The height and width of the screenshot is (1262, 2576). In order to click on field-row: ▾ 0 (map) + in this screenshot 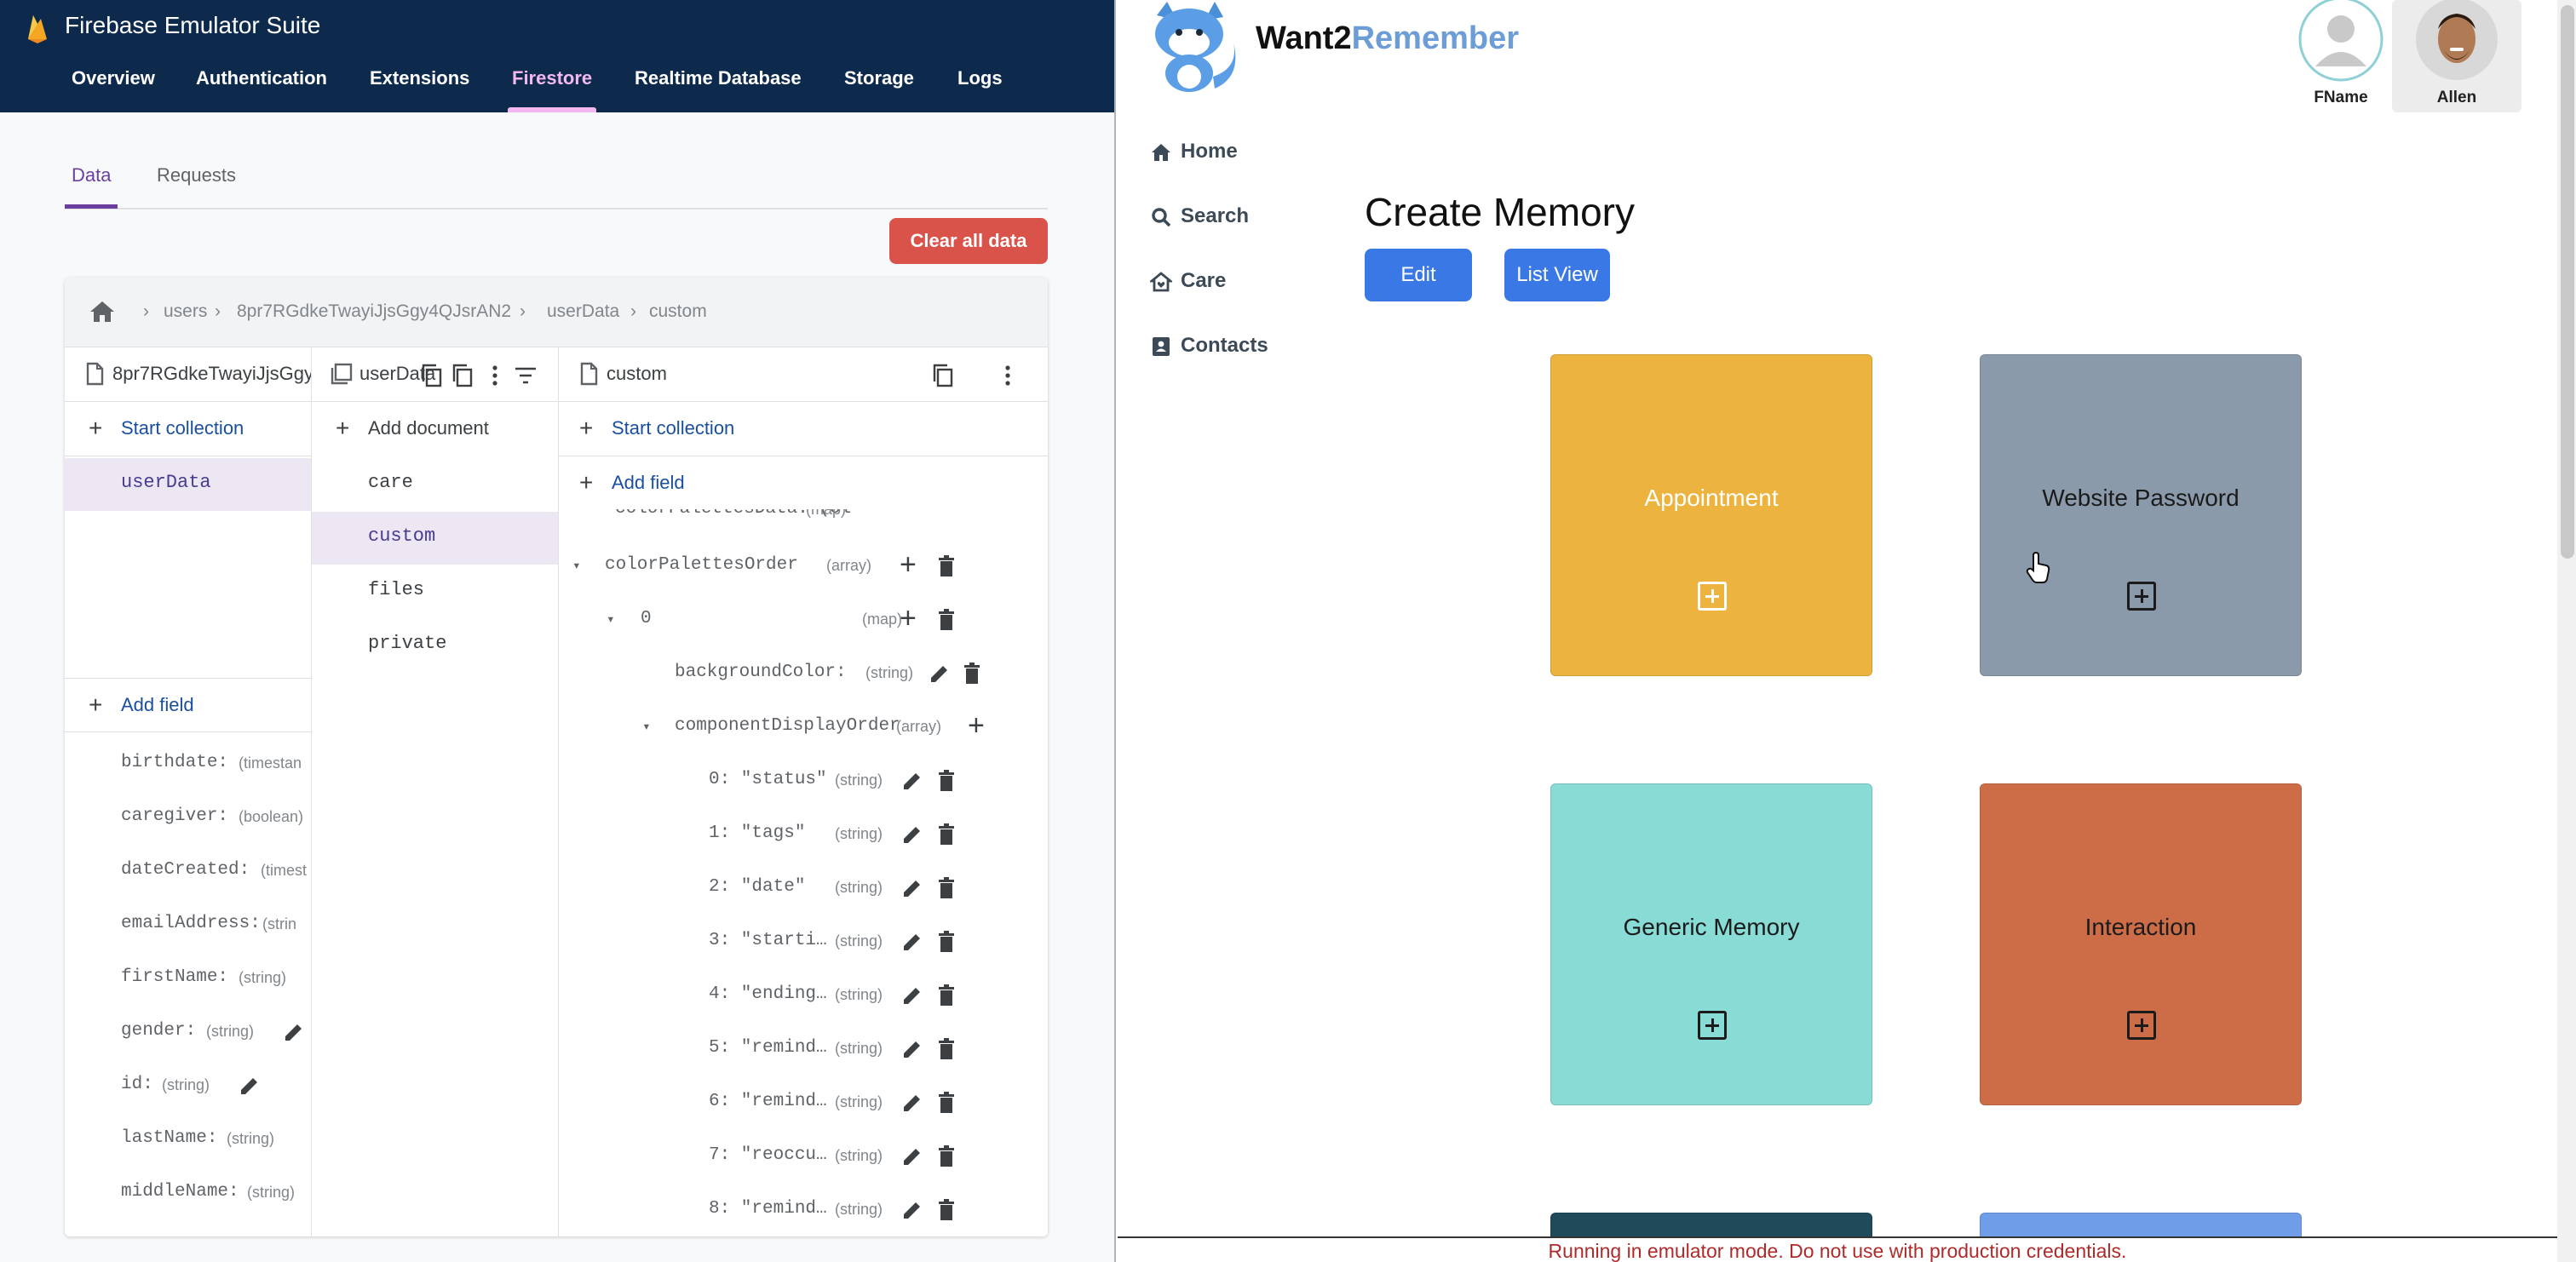, I will do `click(804, 620)`.